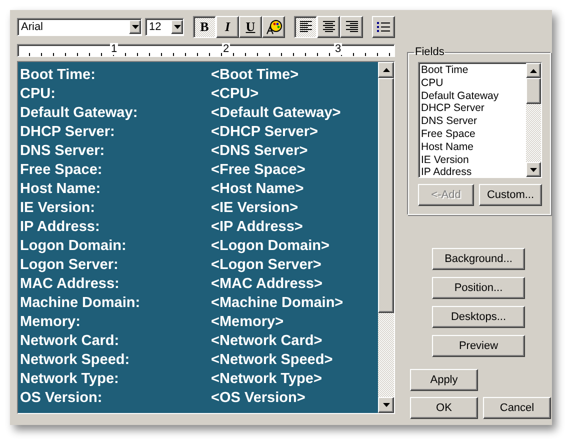 This screenshot has height=441, width=571. Describe the element at coordinates (70, 264) in the screenshot. I see `field-label: Logon Server:` at that location.